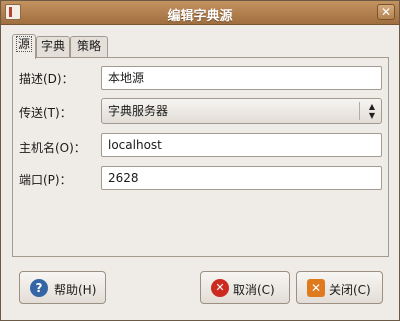 This screenshot has width=400, height=321. I want to click on help-button: ? 帮助(H), so click(62, 287).